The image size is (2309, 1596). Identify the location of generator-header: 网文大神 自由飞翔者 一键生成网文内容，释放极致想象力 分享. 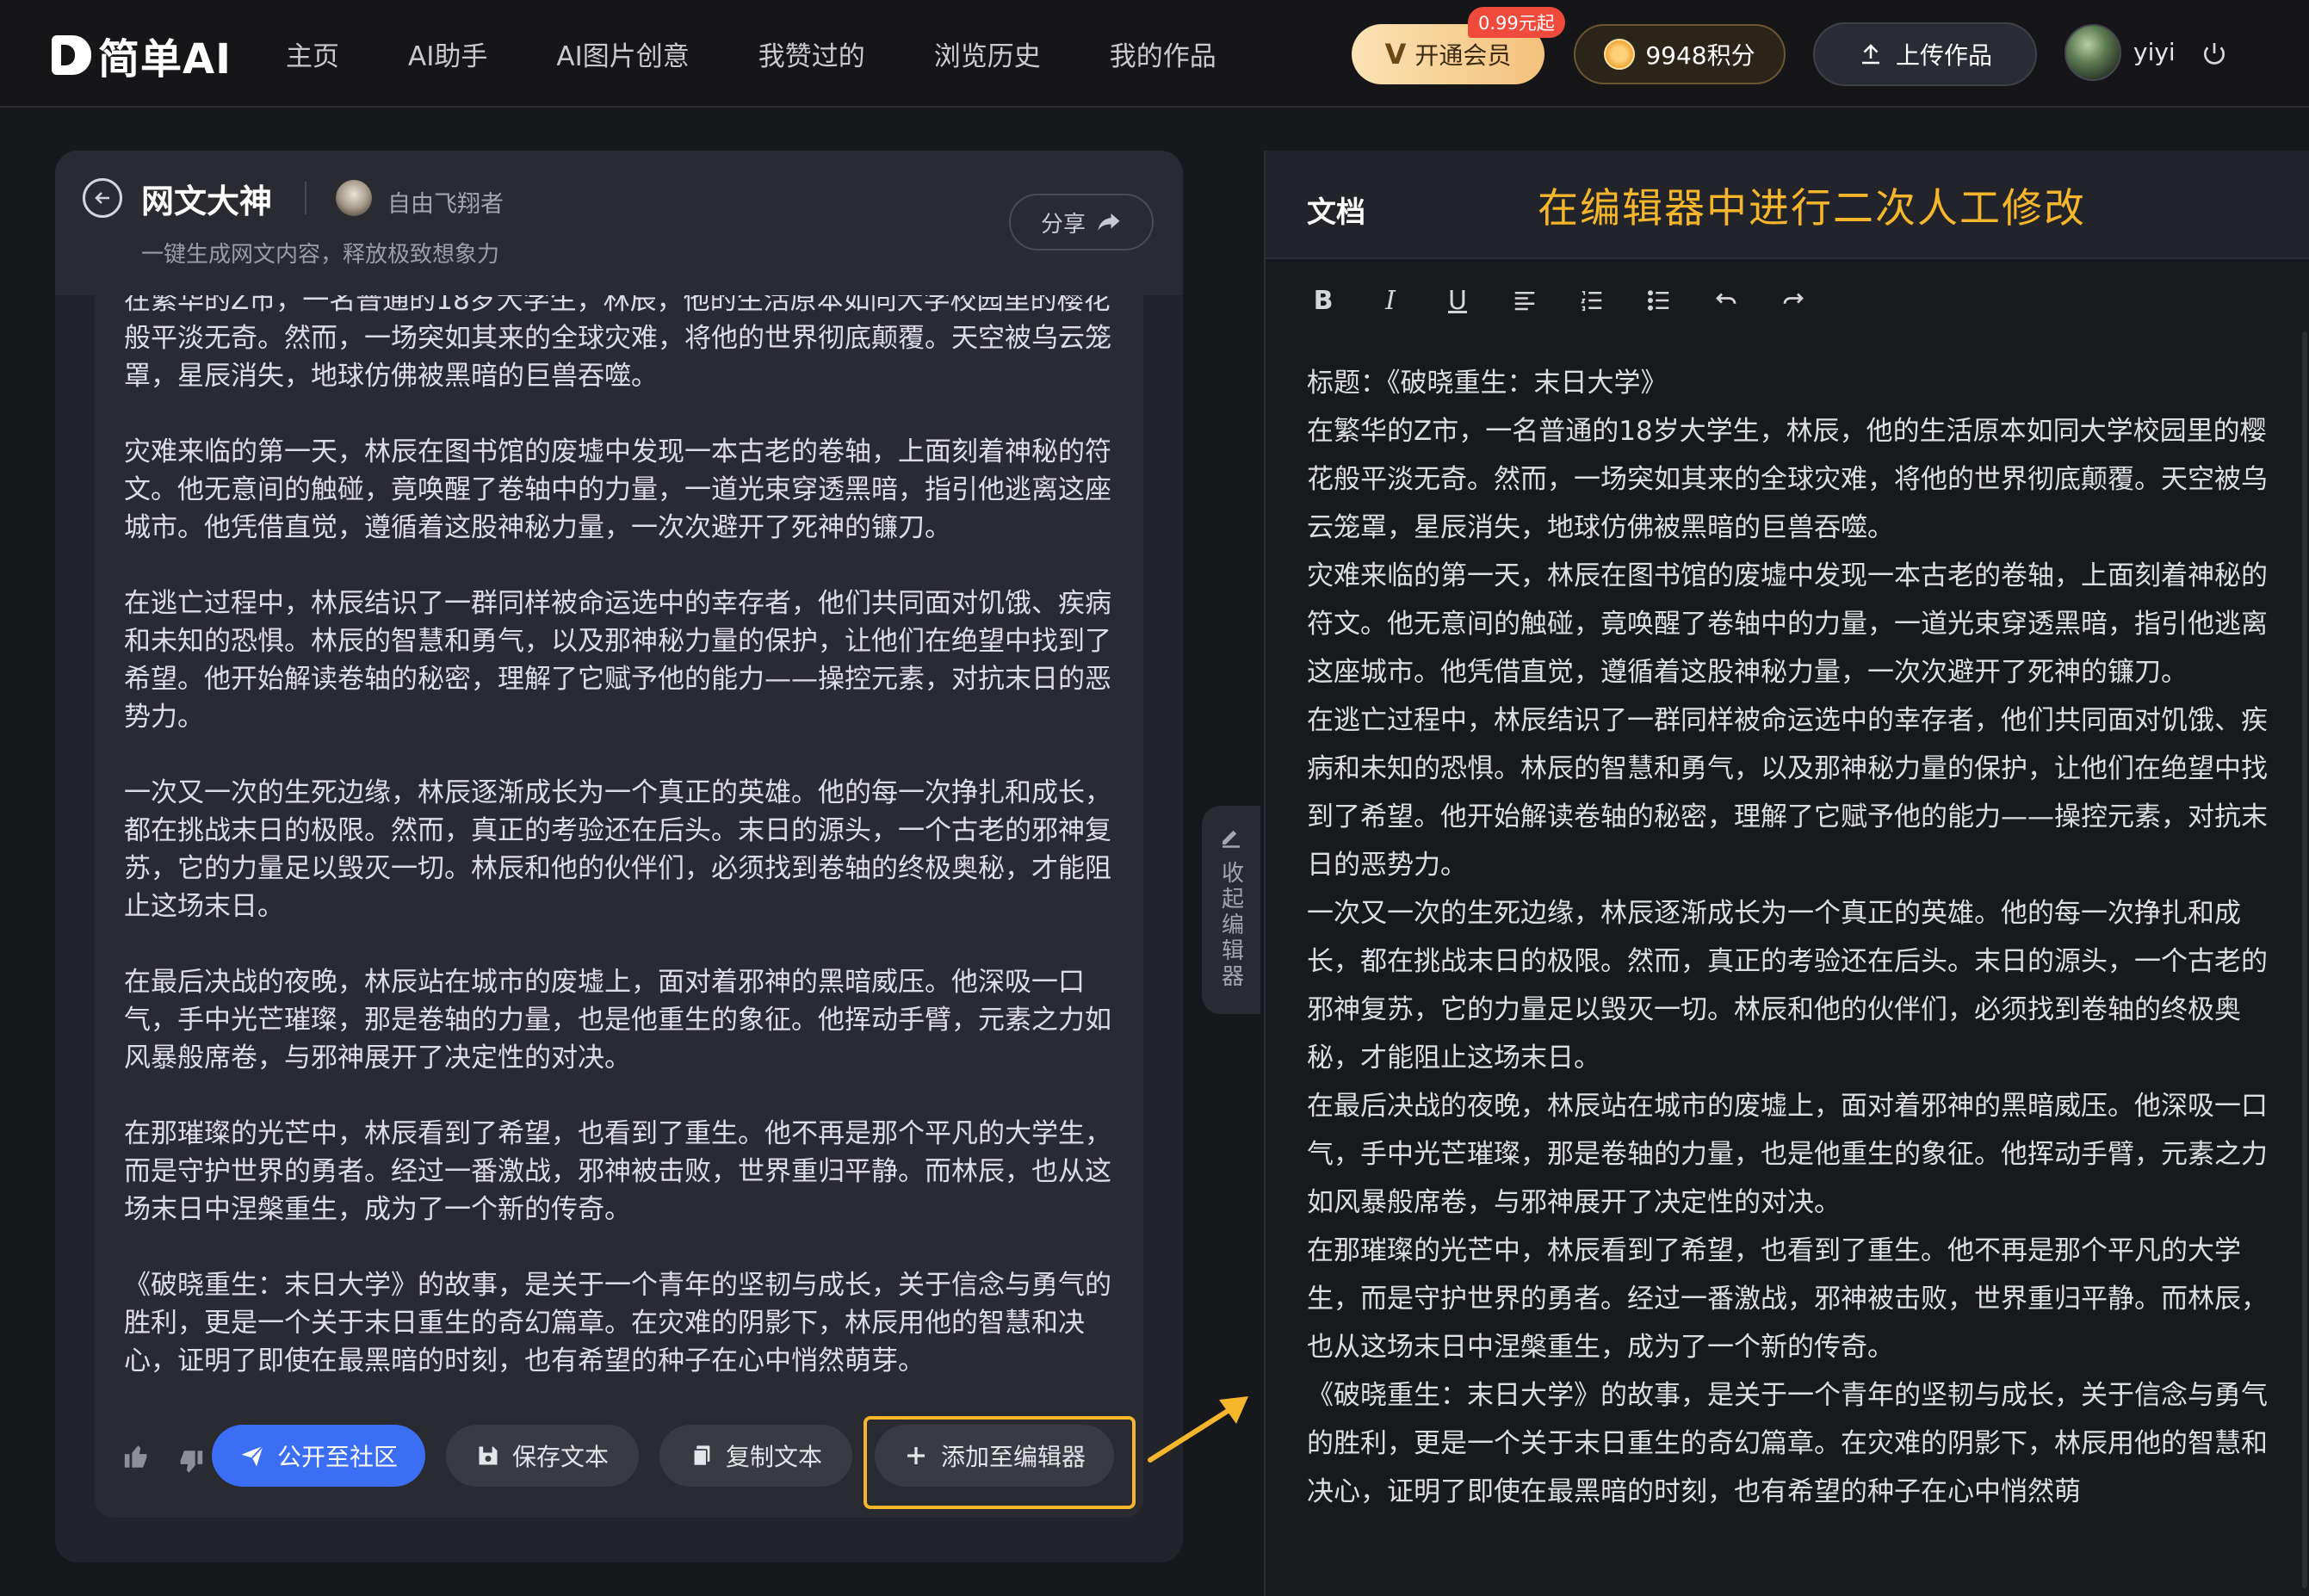
(619, 223).